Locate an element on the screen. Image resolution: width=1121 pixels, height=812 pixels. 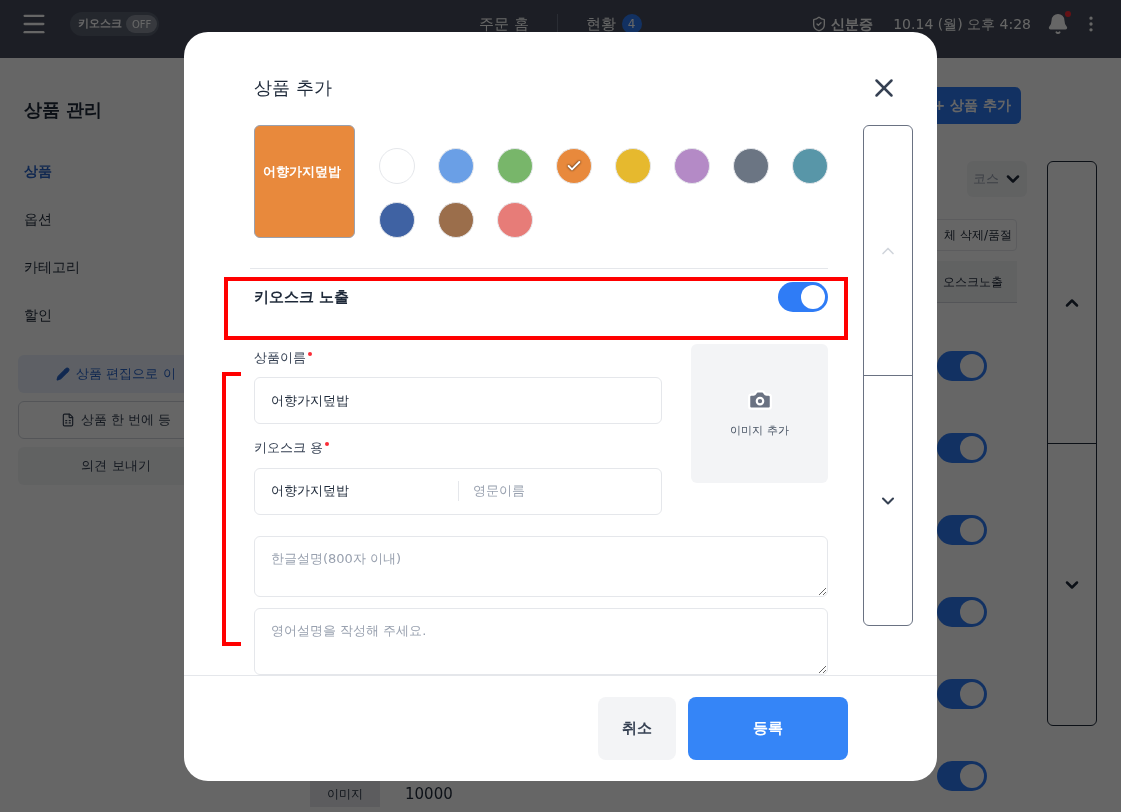
field-label: 상품이름 is located at coordinates (458, 357).